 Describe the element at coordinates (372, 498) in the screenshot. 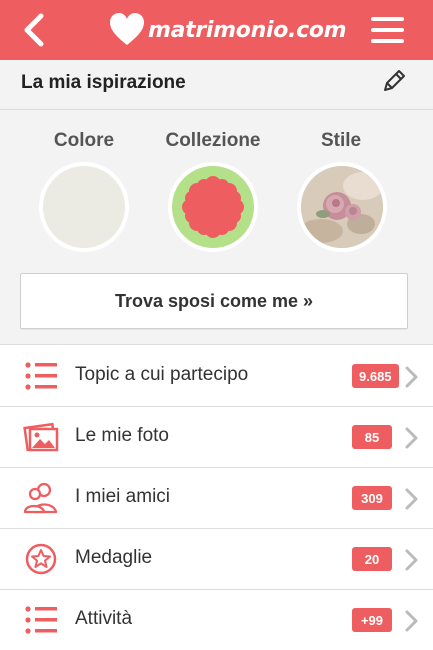

I see `count-badge: 309` at that location.